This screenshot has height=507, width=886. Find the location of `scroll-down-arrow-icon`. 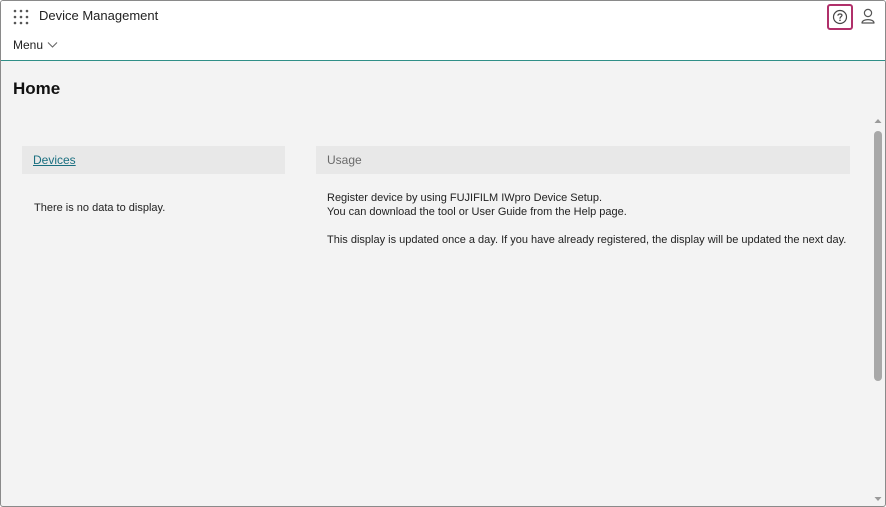

scroll-down-arrow-icon is located at coordinates (878, 499).